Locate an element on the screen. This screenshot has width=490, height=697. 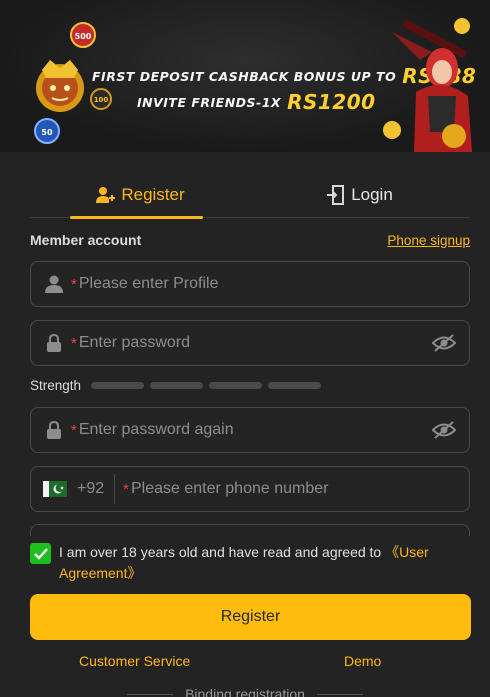
password-again-input: * Enter password again is located at coordinates (250, 430).